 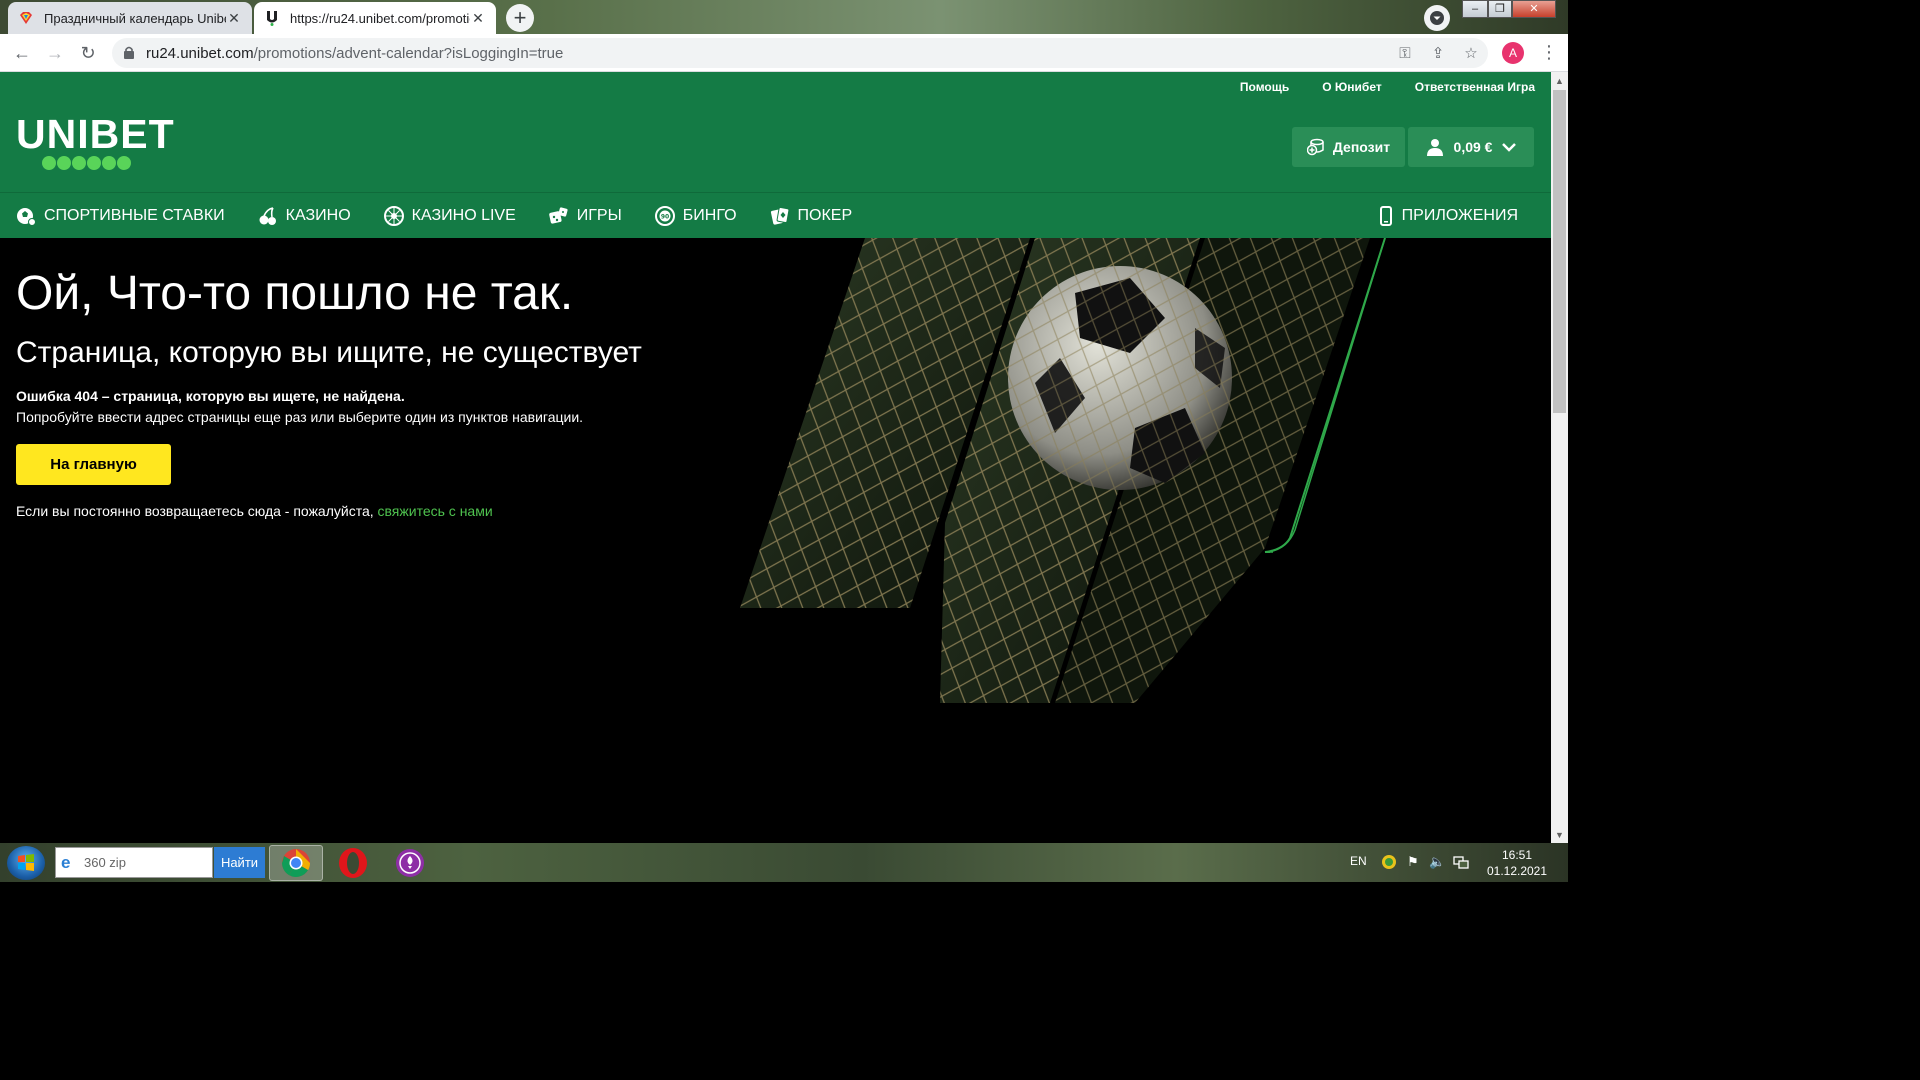 I want to click on nav-bingo: 90 БИНГО, so click(x=695, y=215).